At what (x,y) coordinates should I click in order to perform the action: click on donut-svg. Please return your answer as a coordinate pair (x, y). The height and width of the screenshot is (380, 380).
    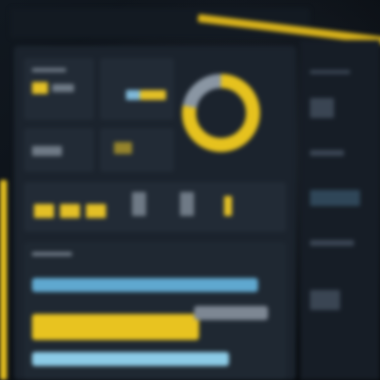
    Looking at the image, I should click on (221, 113).